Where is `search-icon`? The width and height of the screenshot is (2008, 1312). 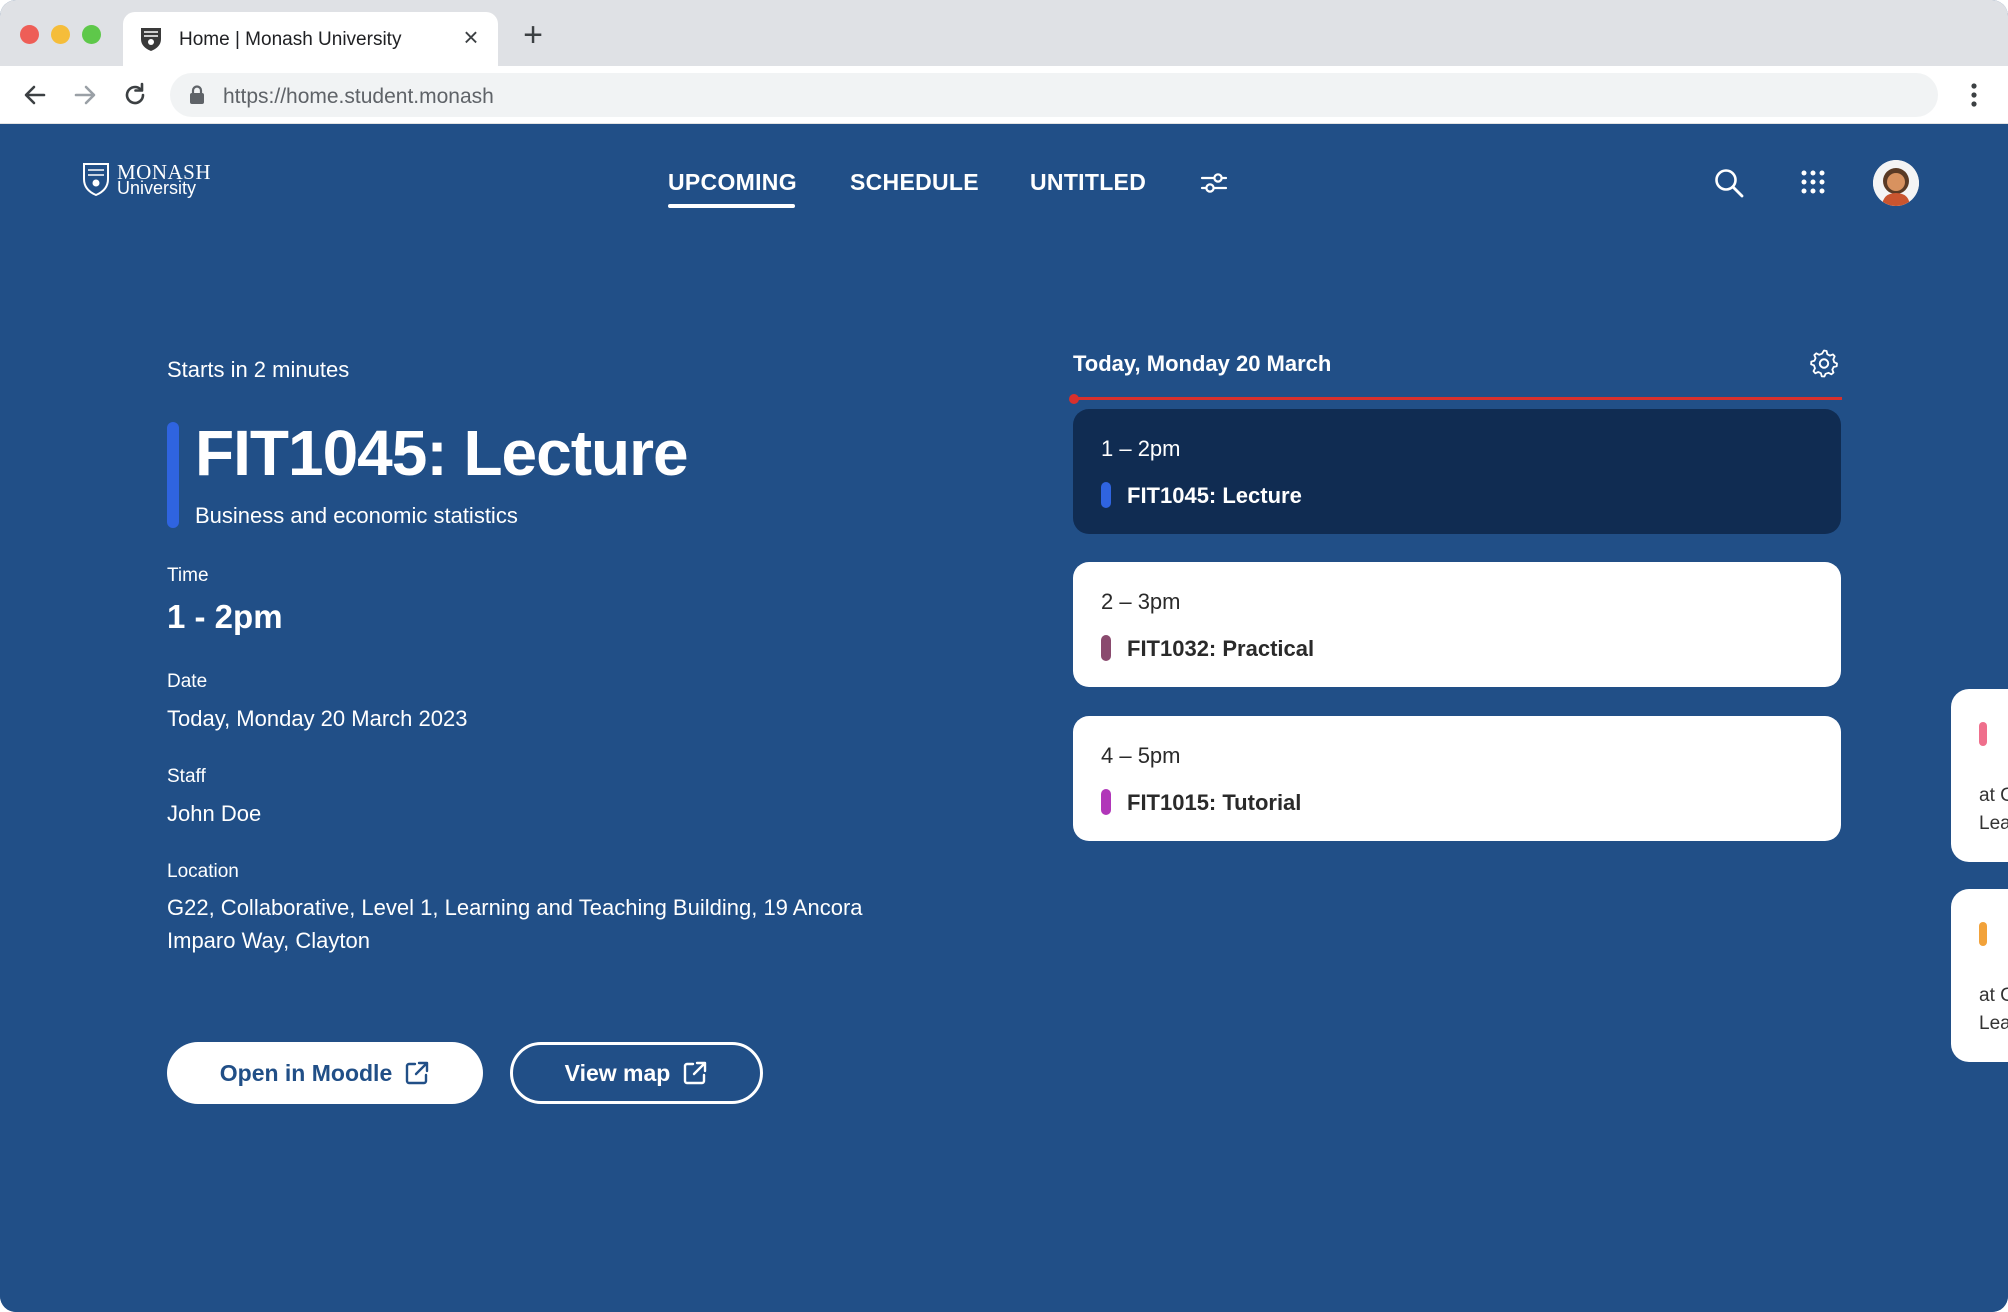
search-icon is located at coordinates (1729, 183).